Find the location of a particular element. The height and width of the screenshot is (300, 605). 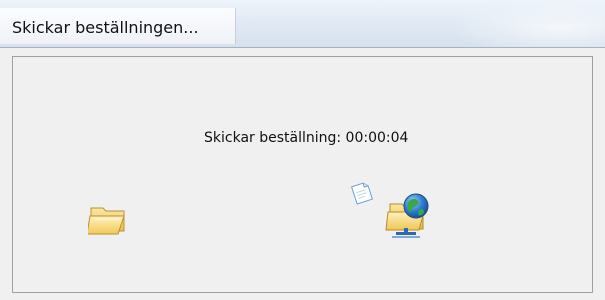

flying-paper-icon is located at coordinates (362, 193).